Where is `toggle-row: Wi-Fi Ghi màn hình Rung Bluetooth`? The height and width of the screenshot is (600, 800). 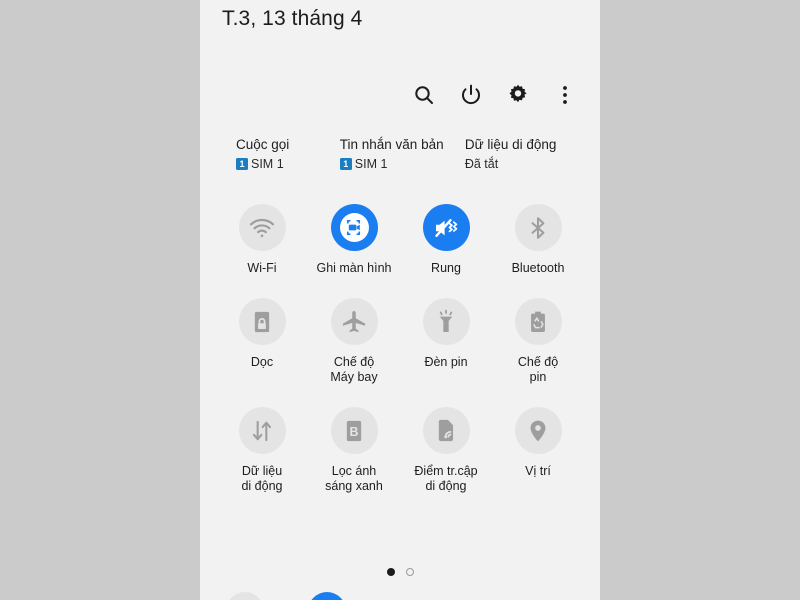
toggle-row: Wi-Fi Ghi màn hình Rung Bluetooth is located at coordinates (400, 240).